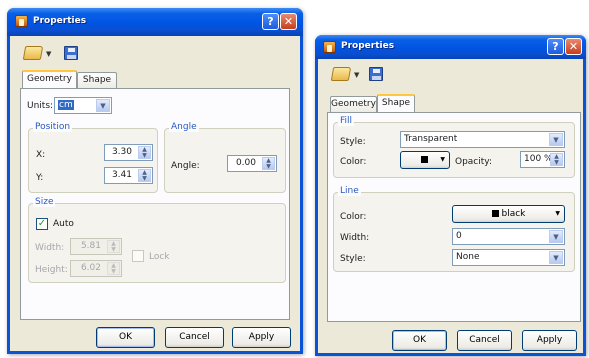  I want to click on y-field: 3.41 ▲ ▼, so click(128, 175).